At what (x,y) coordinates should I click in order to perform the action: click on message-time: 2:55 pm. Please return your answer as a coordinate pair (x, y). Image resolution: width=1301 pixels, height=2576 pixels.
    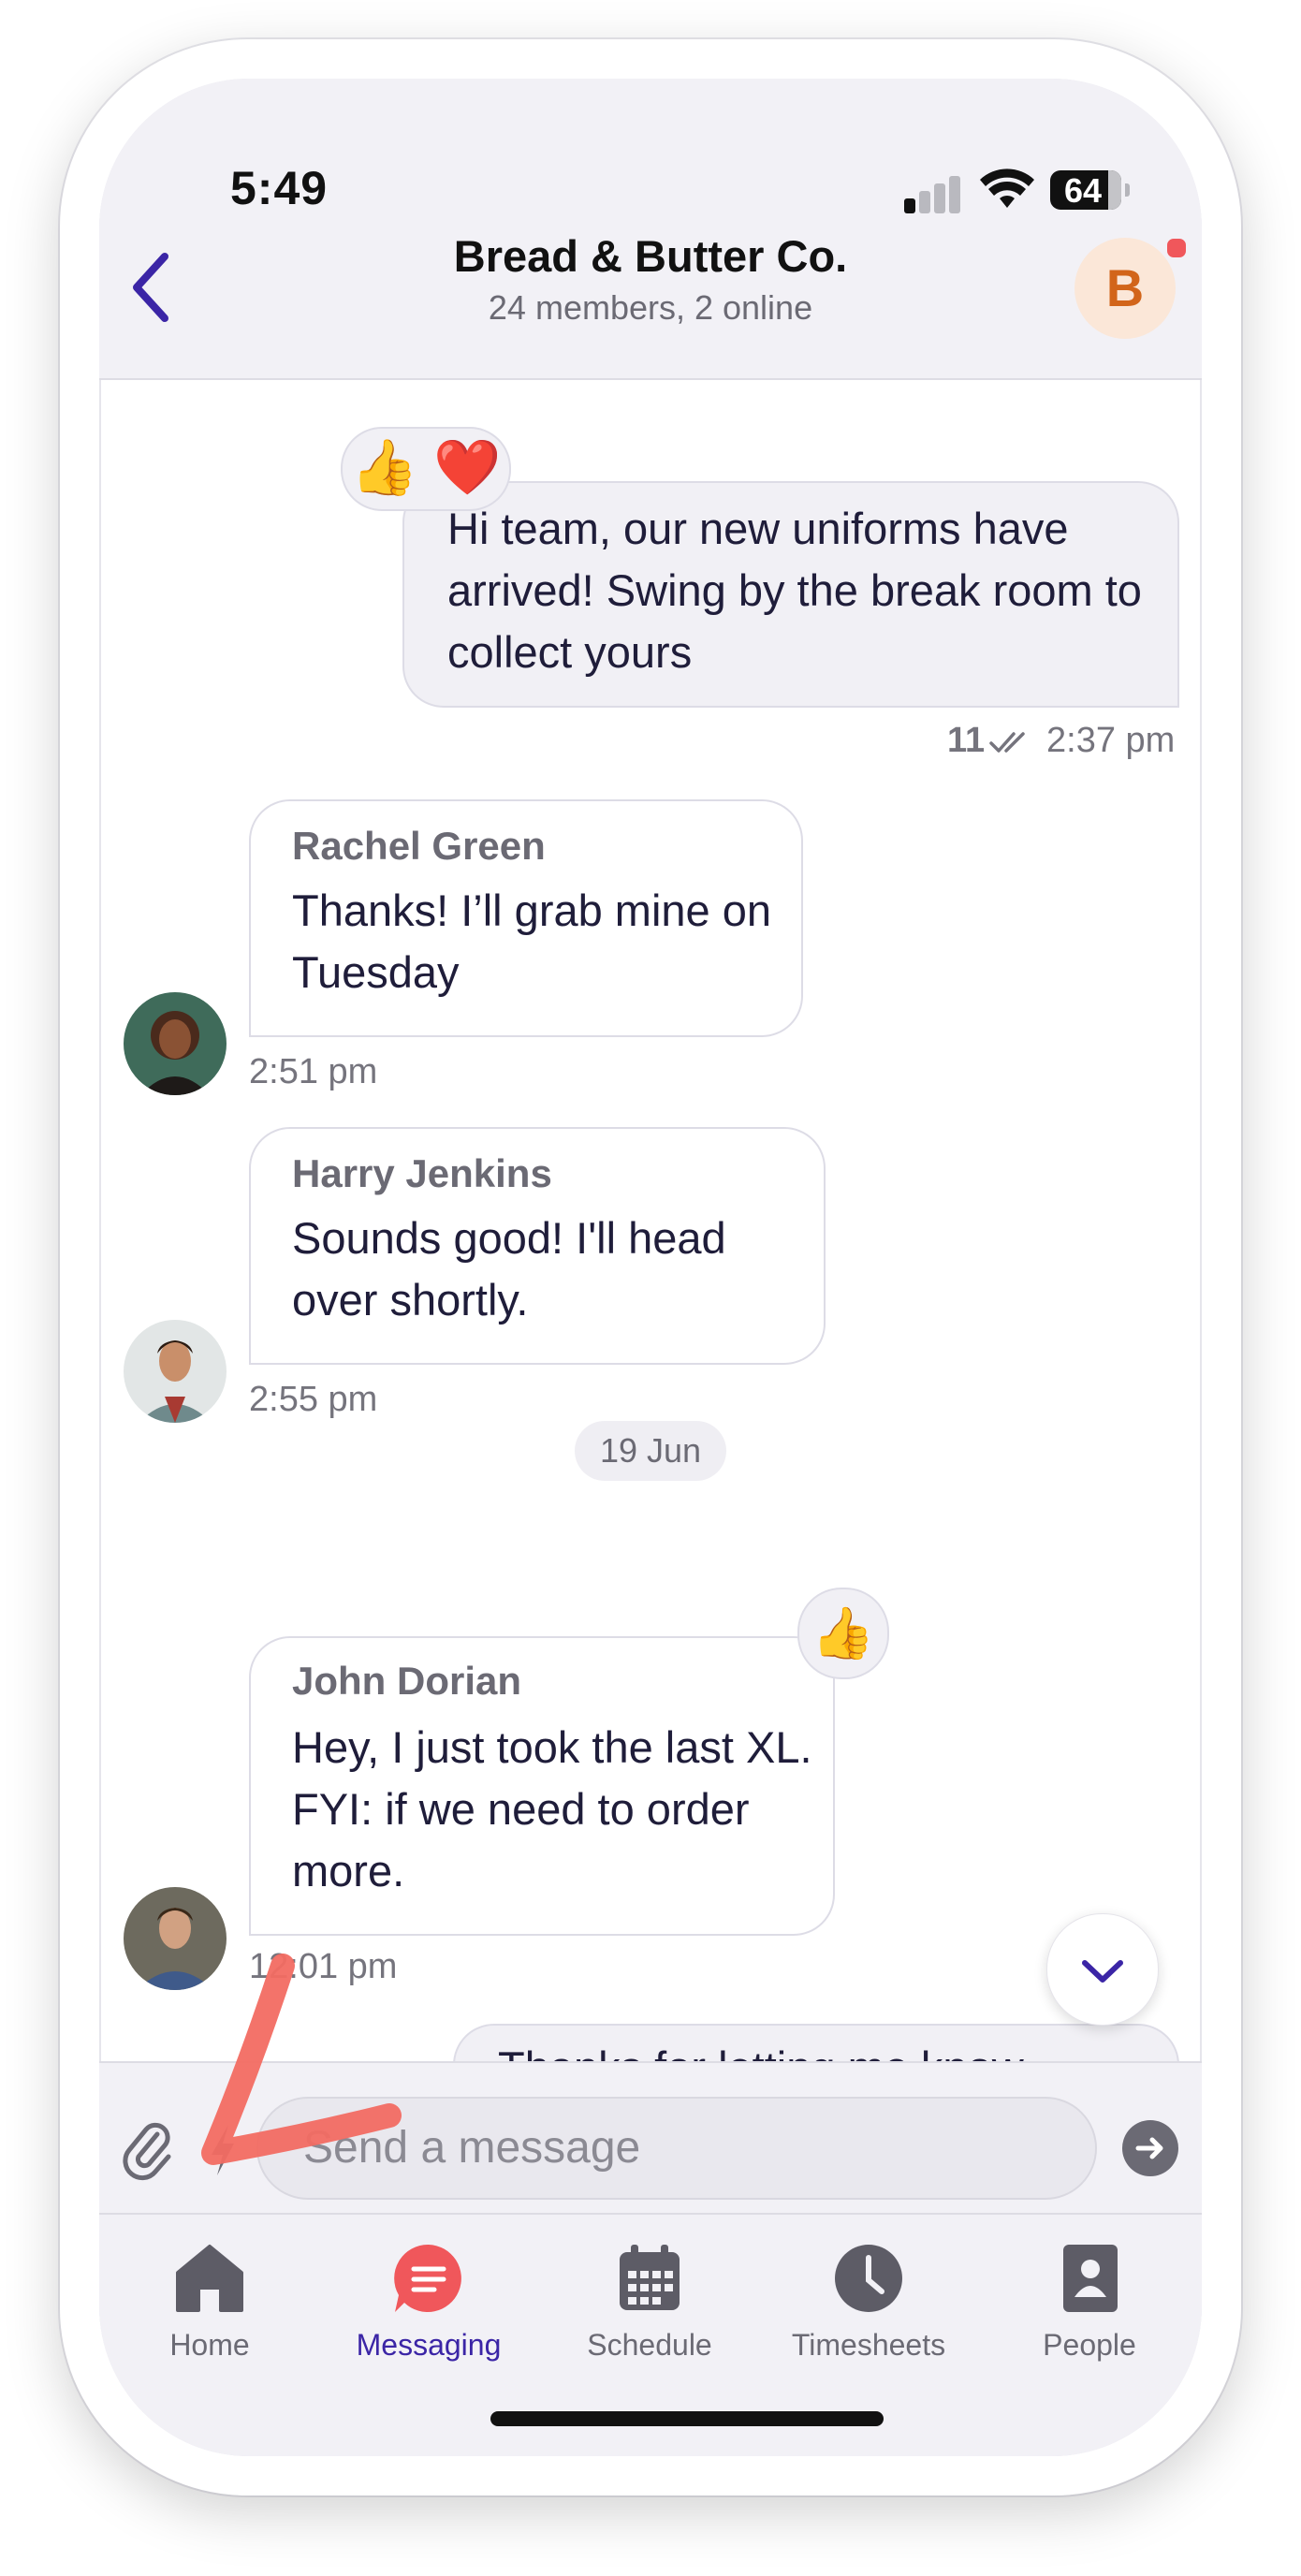
    Looking at the image, I should click on (314, 1400).